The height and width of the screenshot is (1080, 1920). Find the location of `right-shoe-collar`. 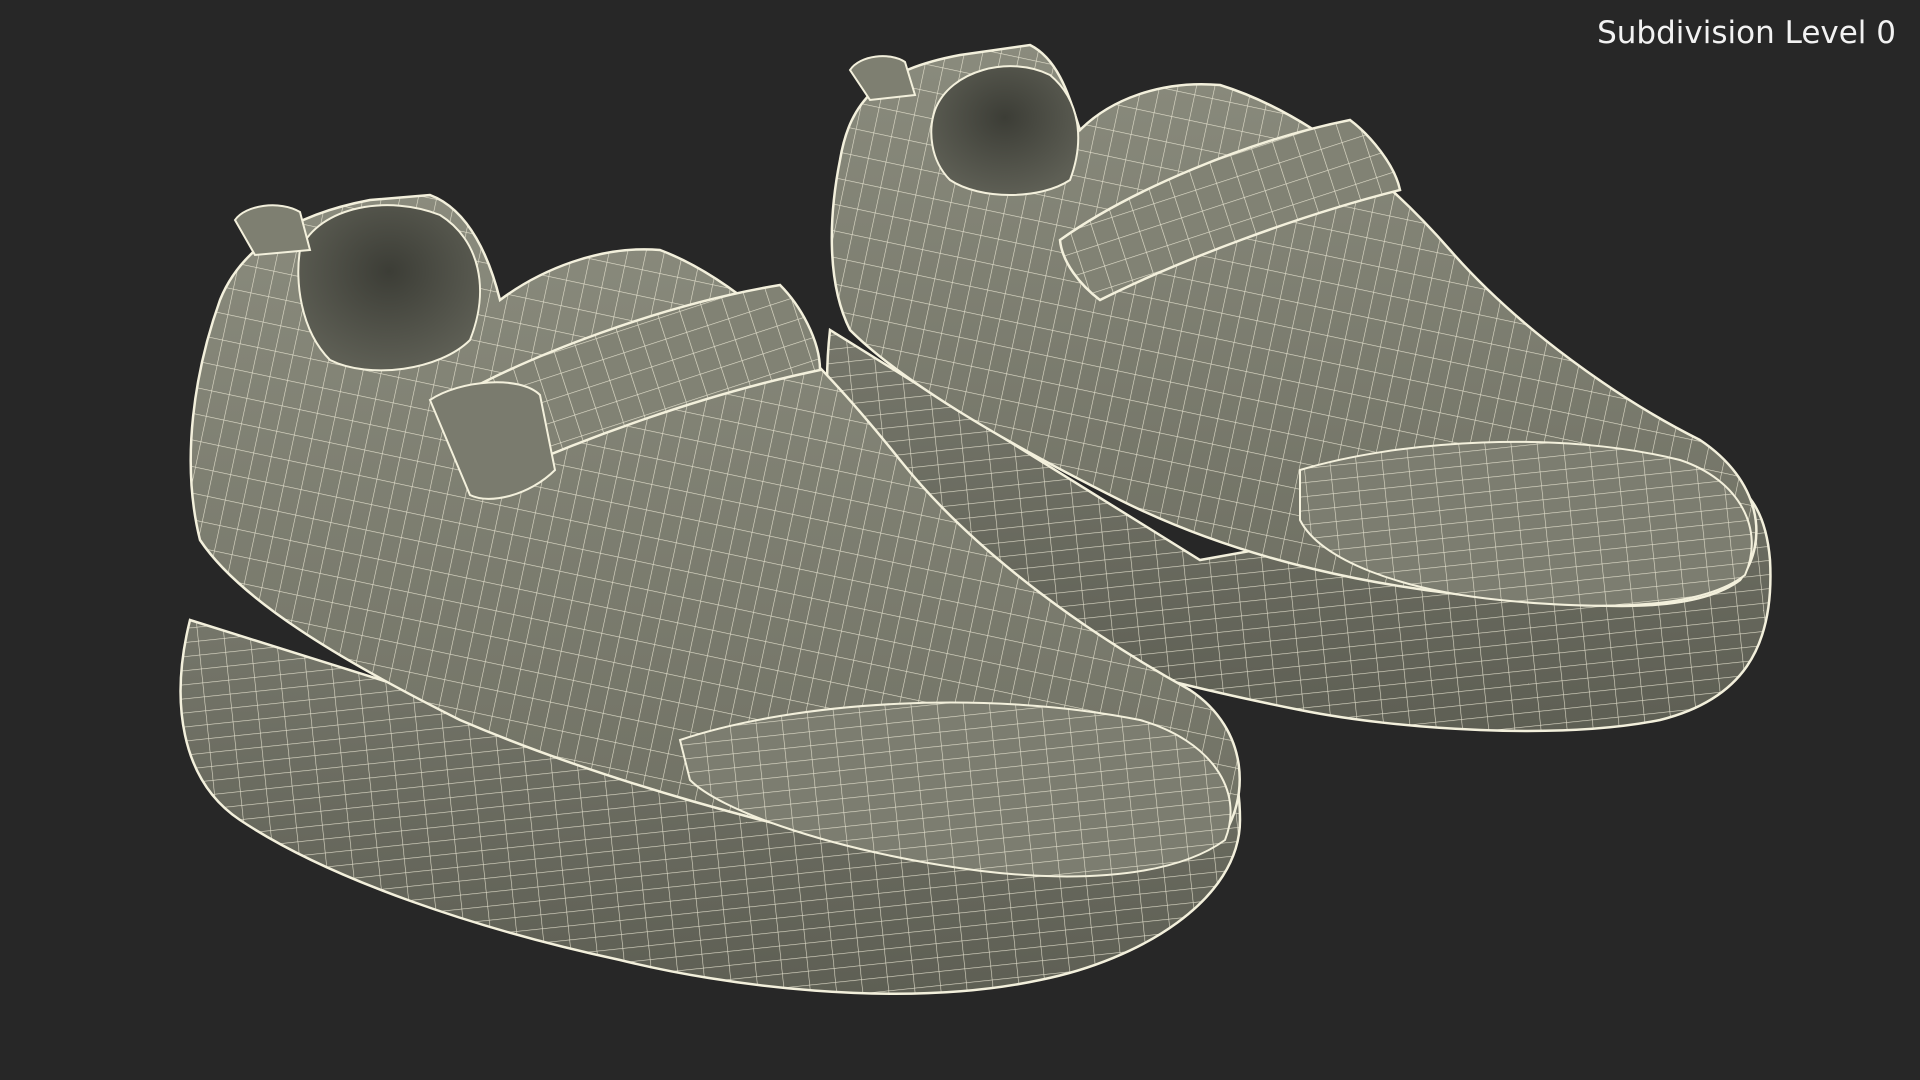

right-shoe-collar is located at coordinates (1005, 130).